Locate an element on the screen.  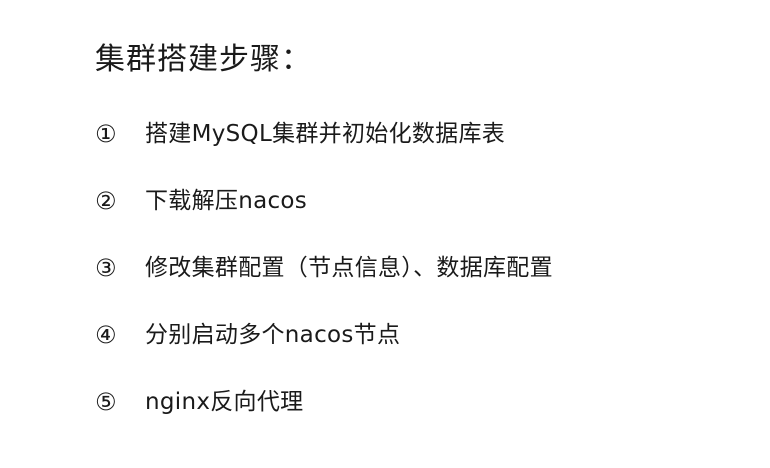
step-item: ④ 分别启动多个nacos节点 is located at coordinates (324, 335).